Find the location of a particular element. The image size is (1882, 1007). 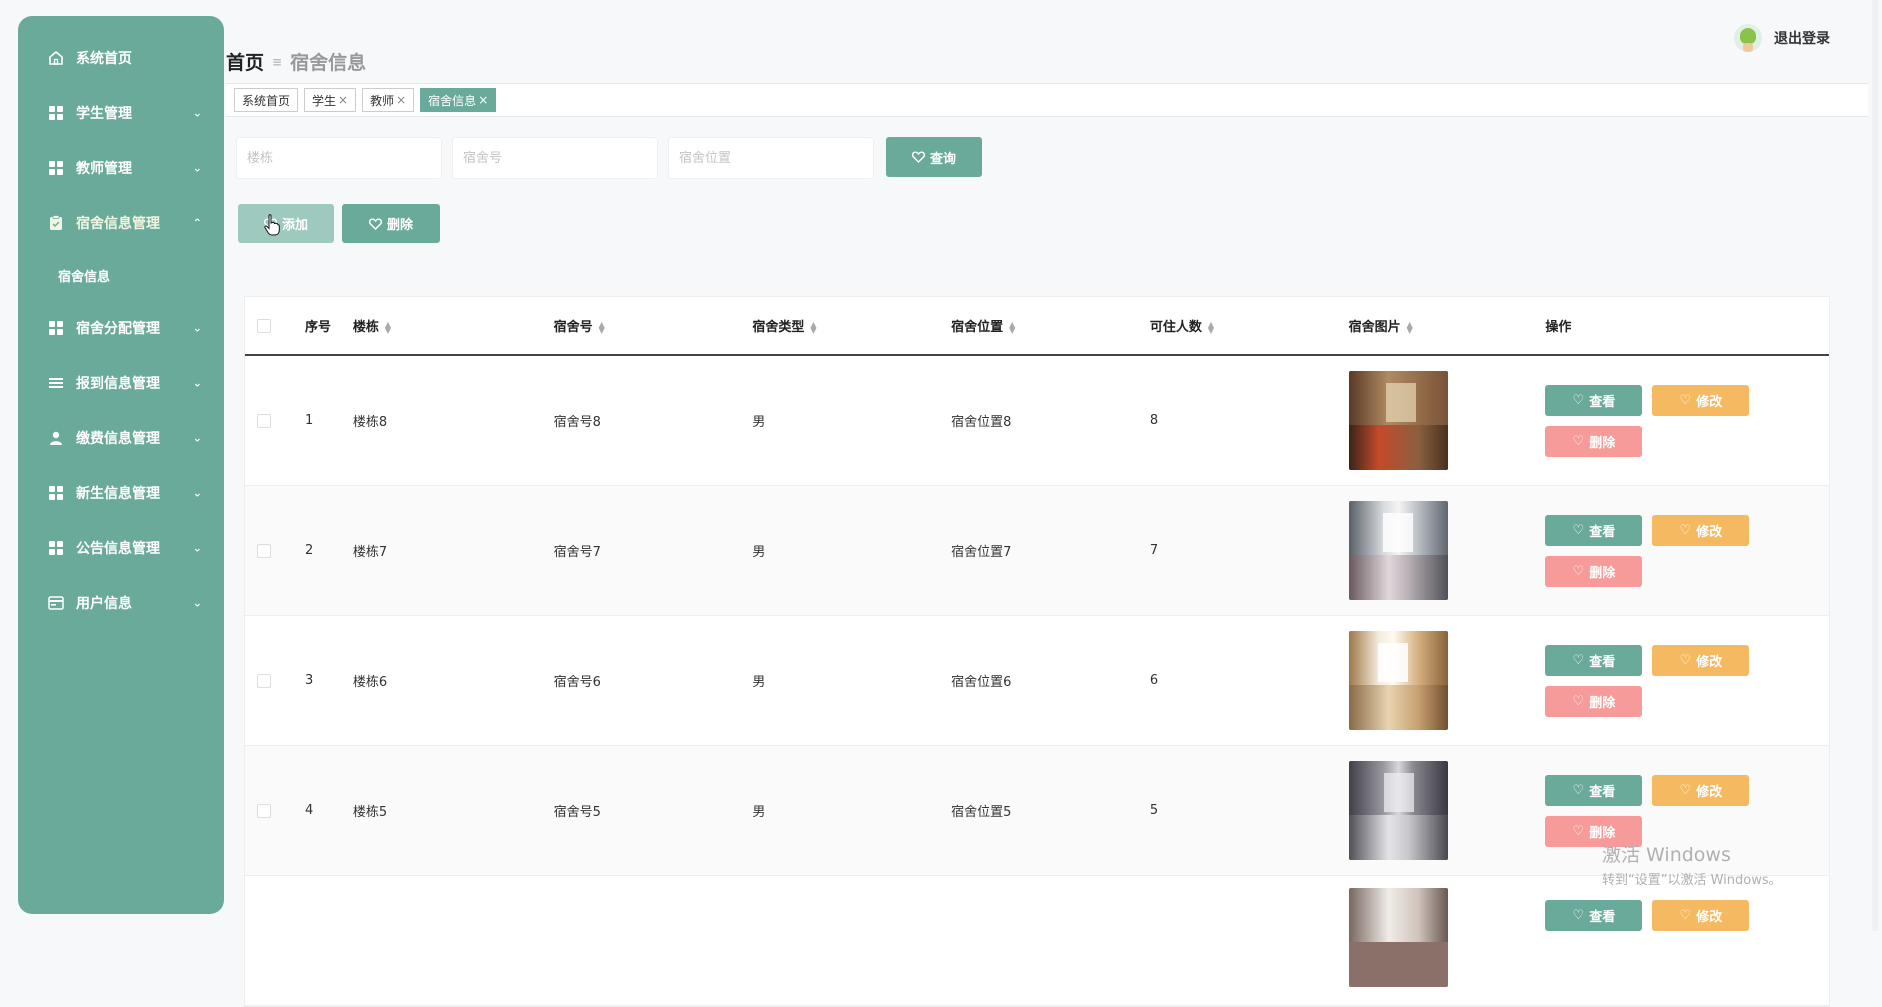

tab-label: 宿舍信息 is located at coordinates (452, 100).